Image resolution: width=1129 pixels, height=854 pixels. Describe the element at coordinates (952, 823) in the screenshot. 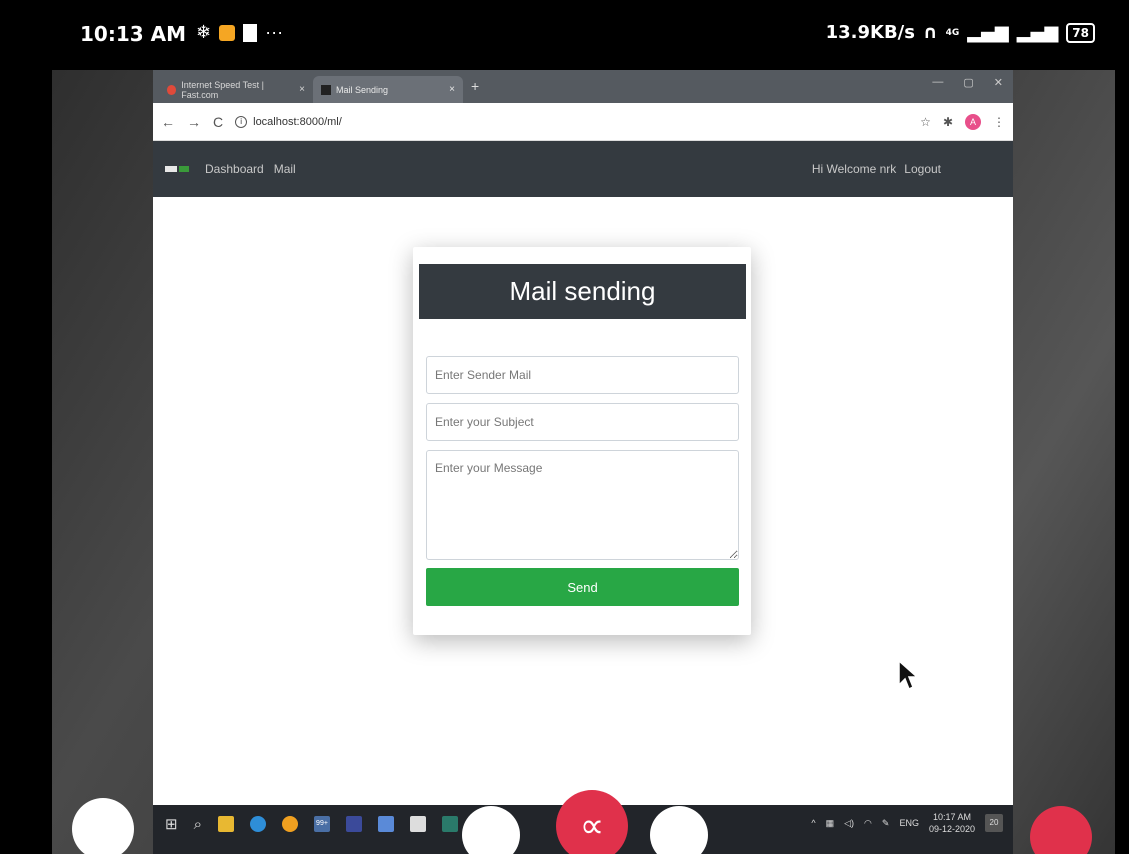

I see `tray-clock: 10:17 AM 09-12-2020` at that location.